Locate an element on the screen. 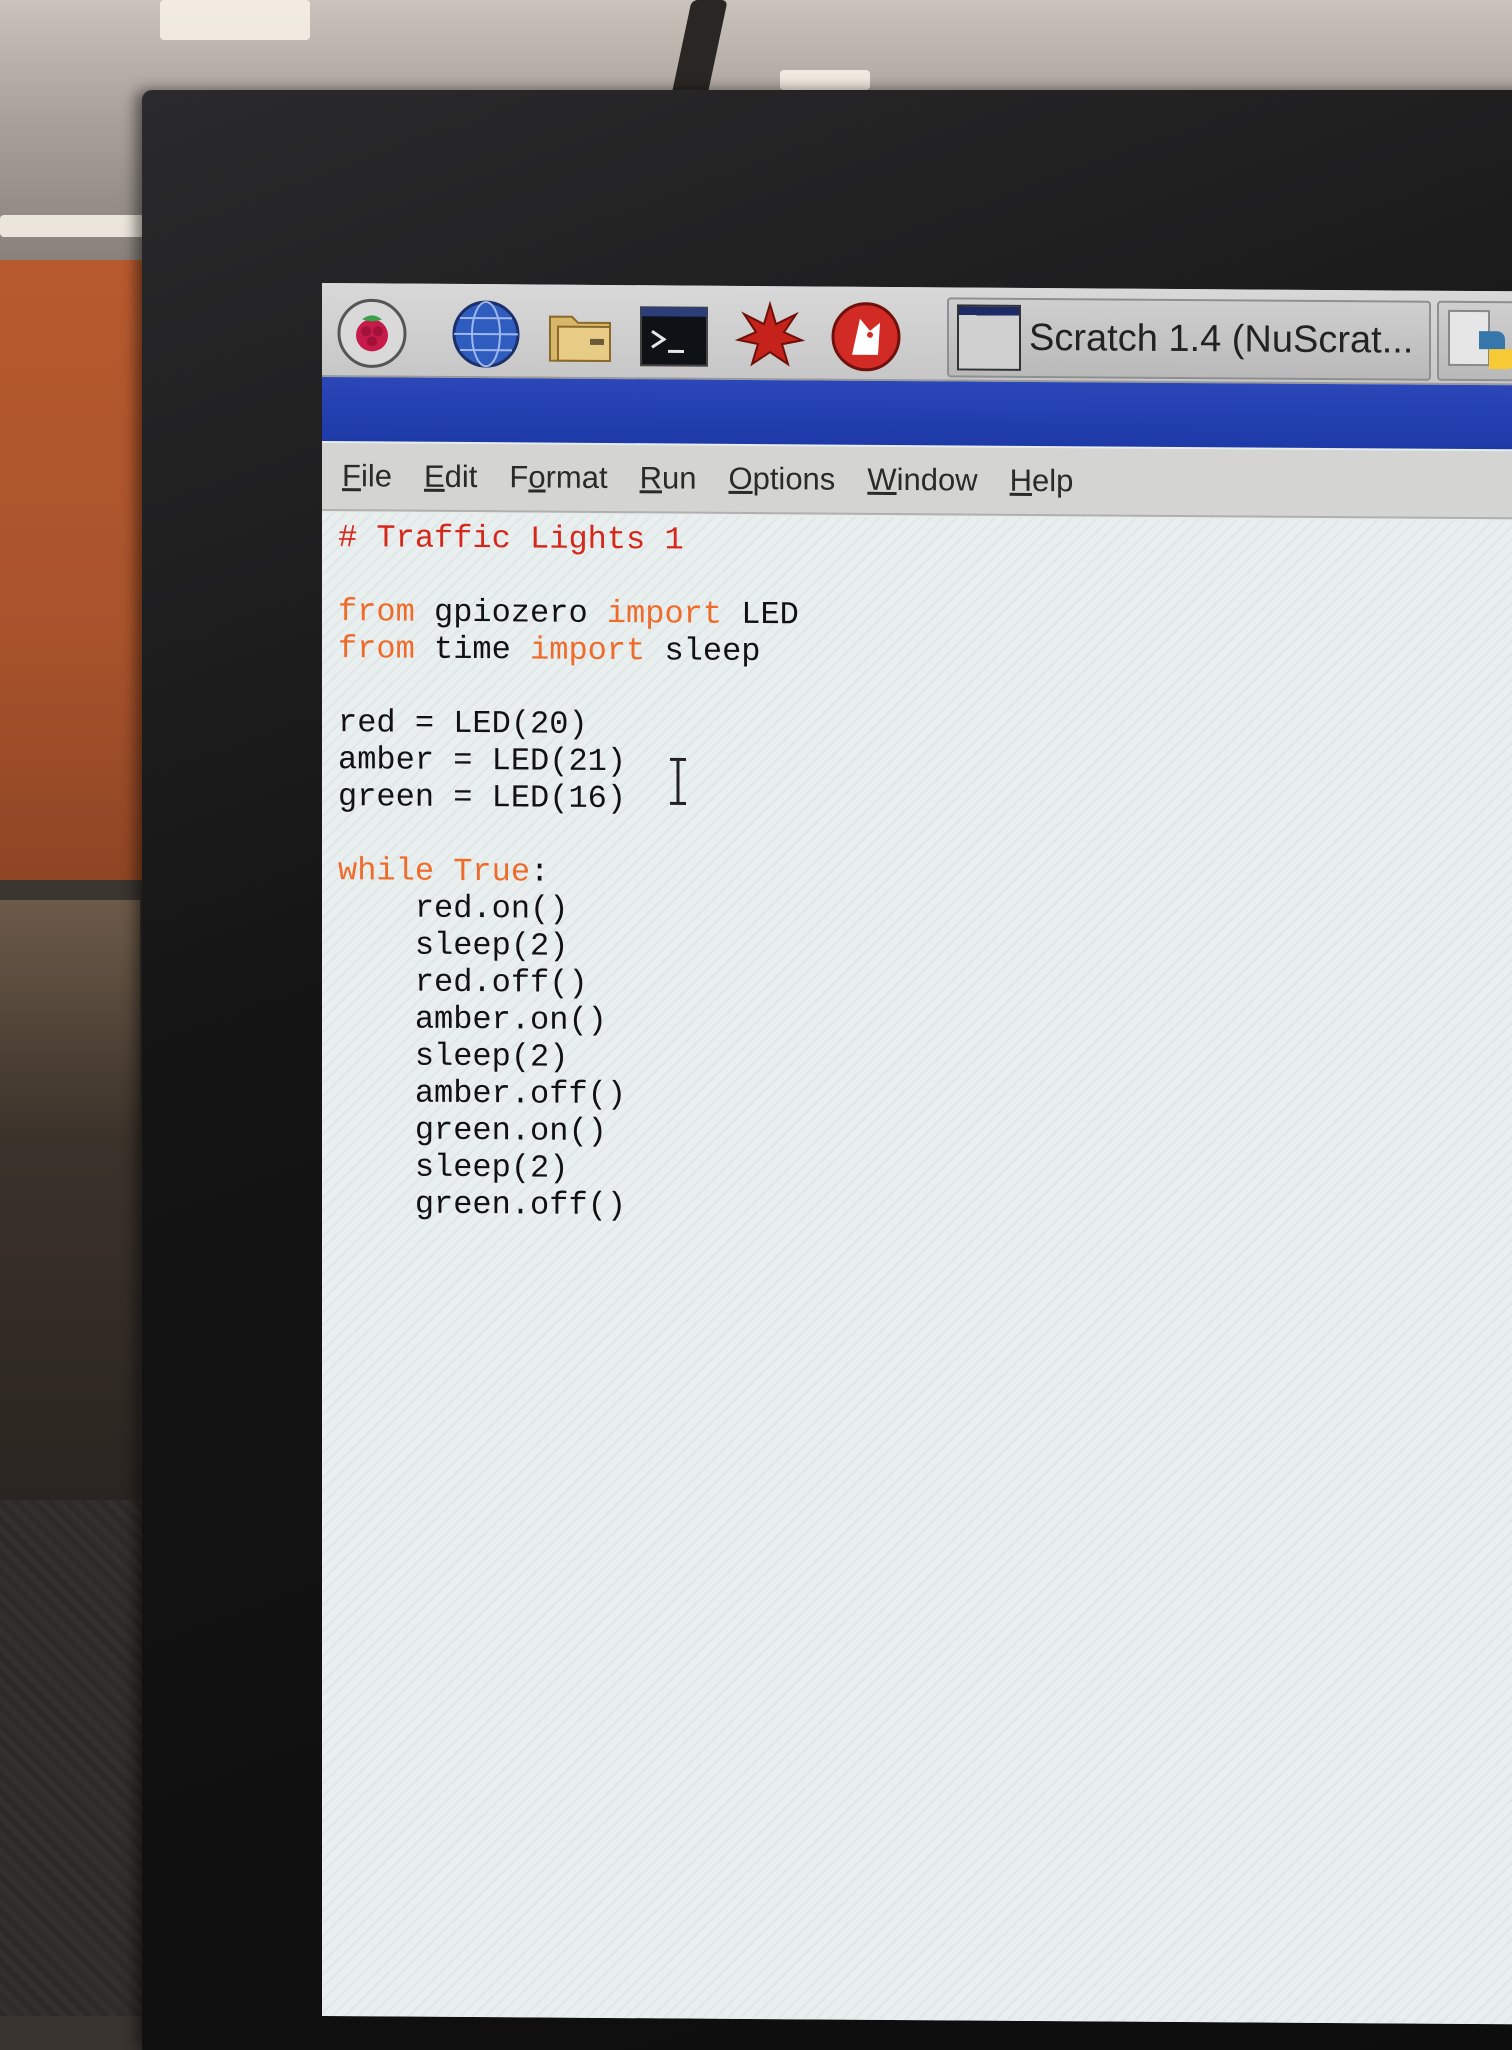 The height and width of the screenshot is (2050, 1512). menu-window: Window is located at coordinates (922, 480).